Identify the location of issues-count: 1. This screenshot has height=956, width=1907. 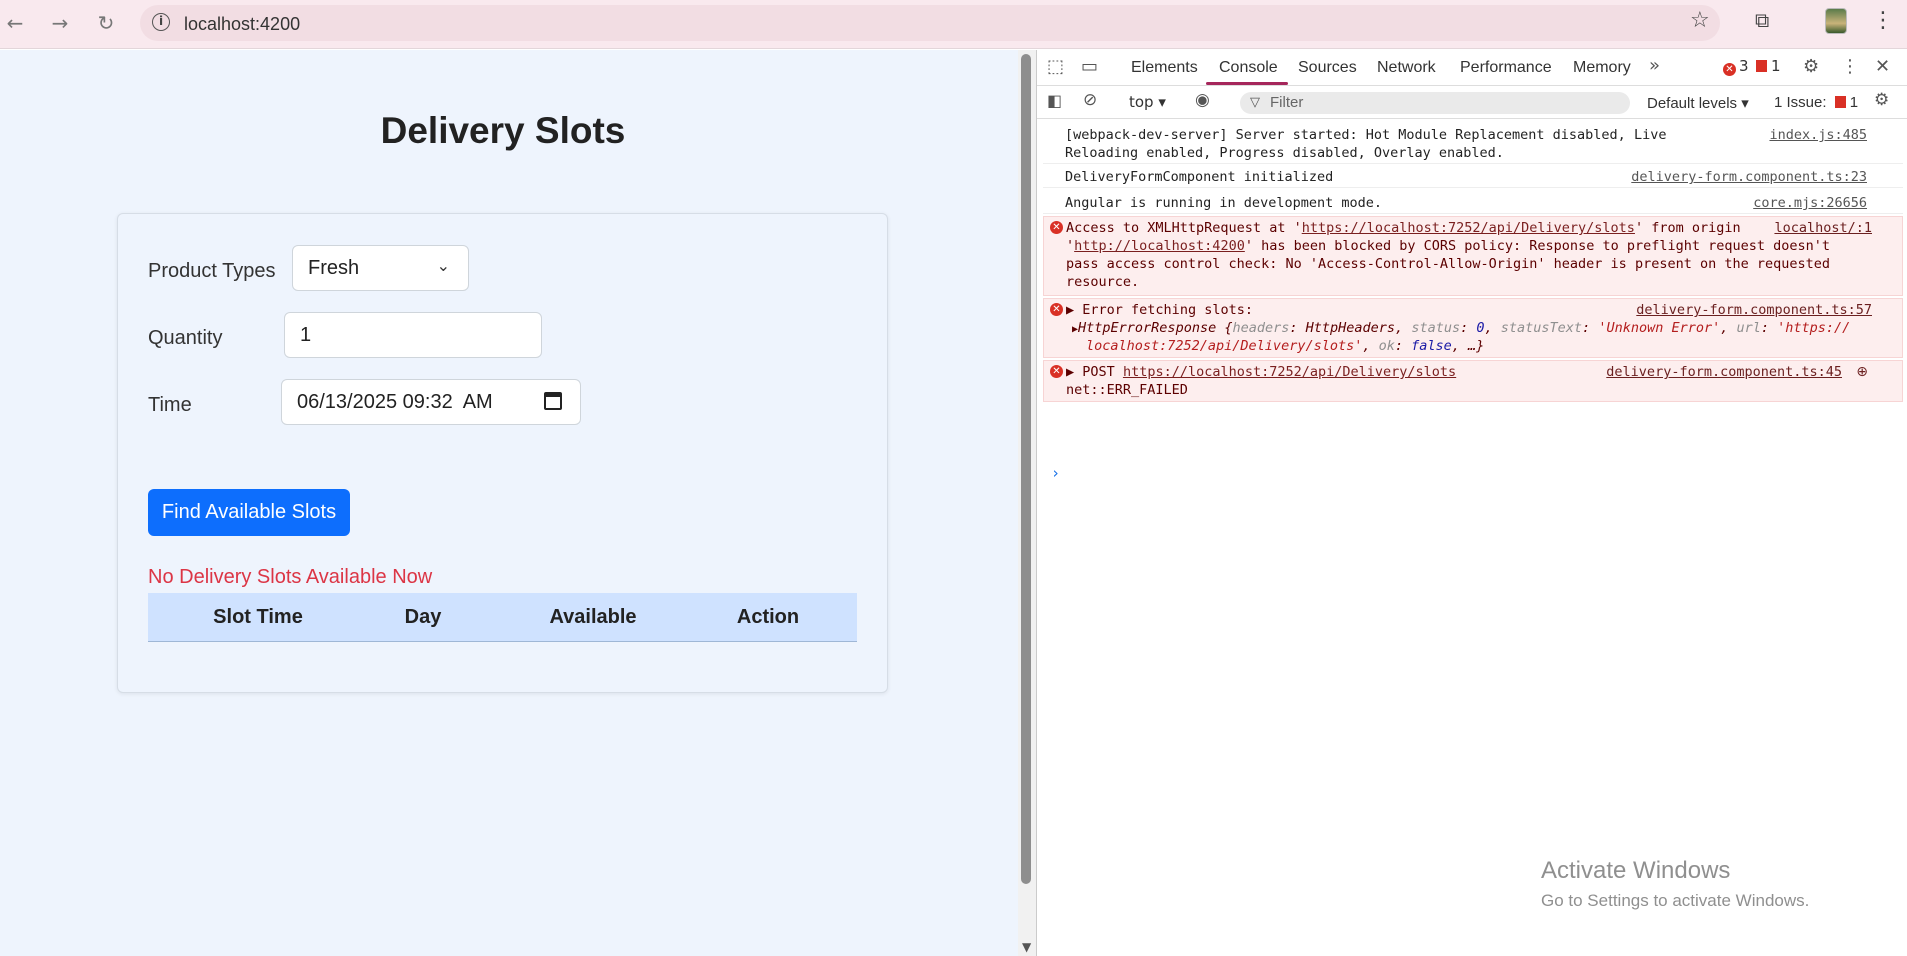
(1854, 102).